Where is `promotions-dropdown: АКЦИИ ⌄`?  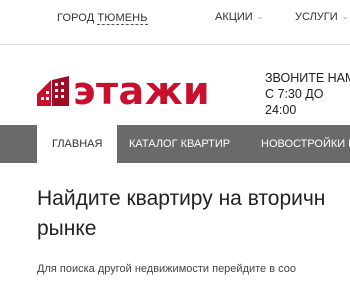 promotions-dropdown: АКЦИИ ⌄ is located at coordinates (239, 17).